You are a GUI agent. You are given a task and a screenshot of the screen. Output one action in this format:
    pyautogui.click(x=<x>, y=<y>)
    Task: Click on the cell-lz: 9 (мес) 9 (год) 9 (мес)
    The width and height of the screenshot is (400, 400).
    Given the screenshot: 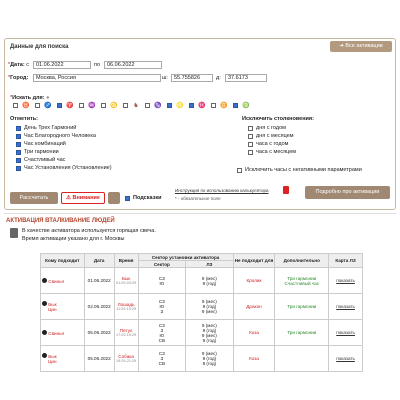 What is the action you would take?
    pyautogui.click(x=209, y=306)
    